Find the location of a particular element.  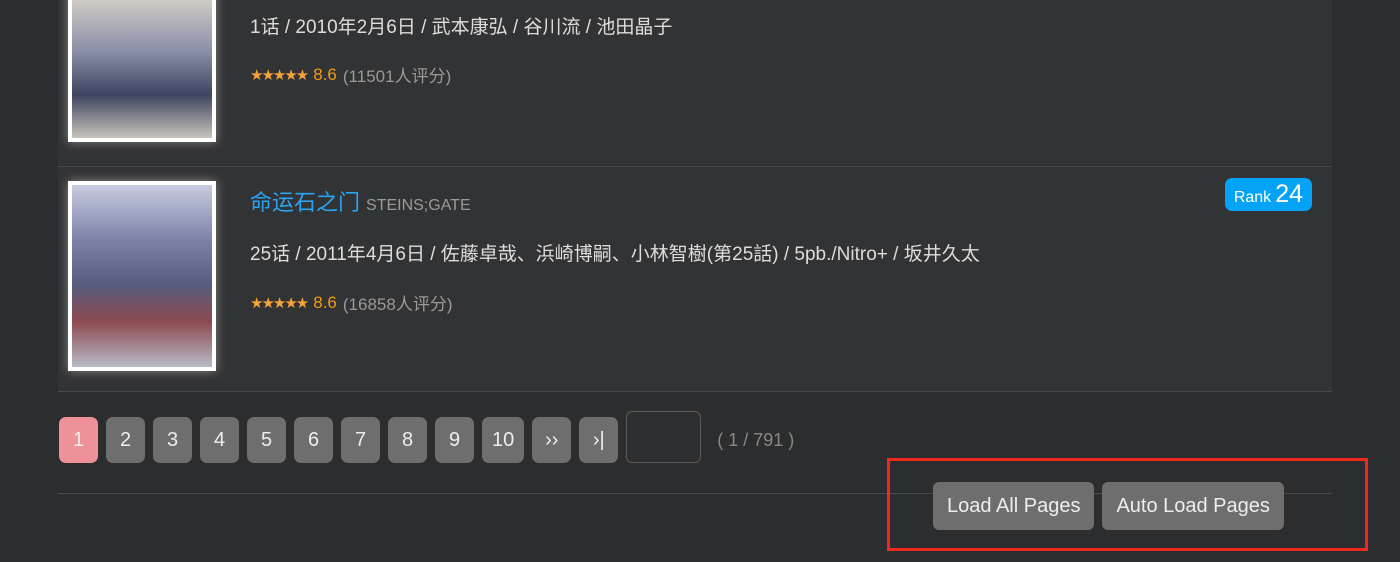

votes: (11501人评分) is located at coordinates (397, 76).